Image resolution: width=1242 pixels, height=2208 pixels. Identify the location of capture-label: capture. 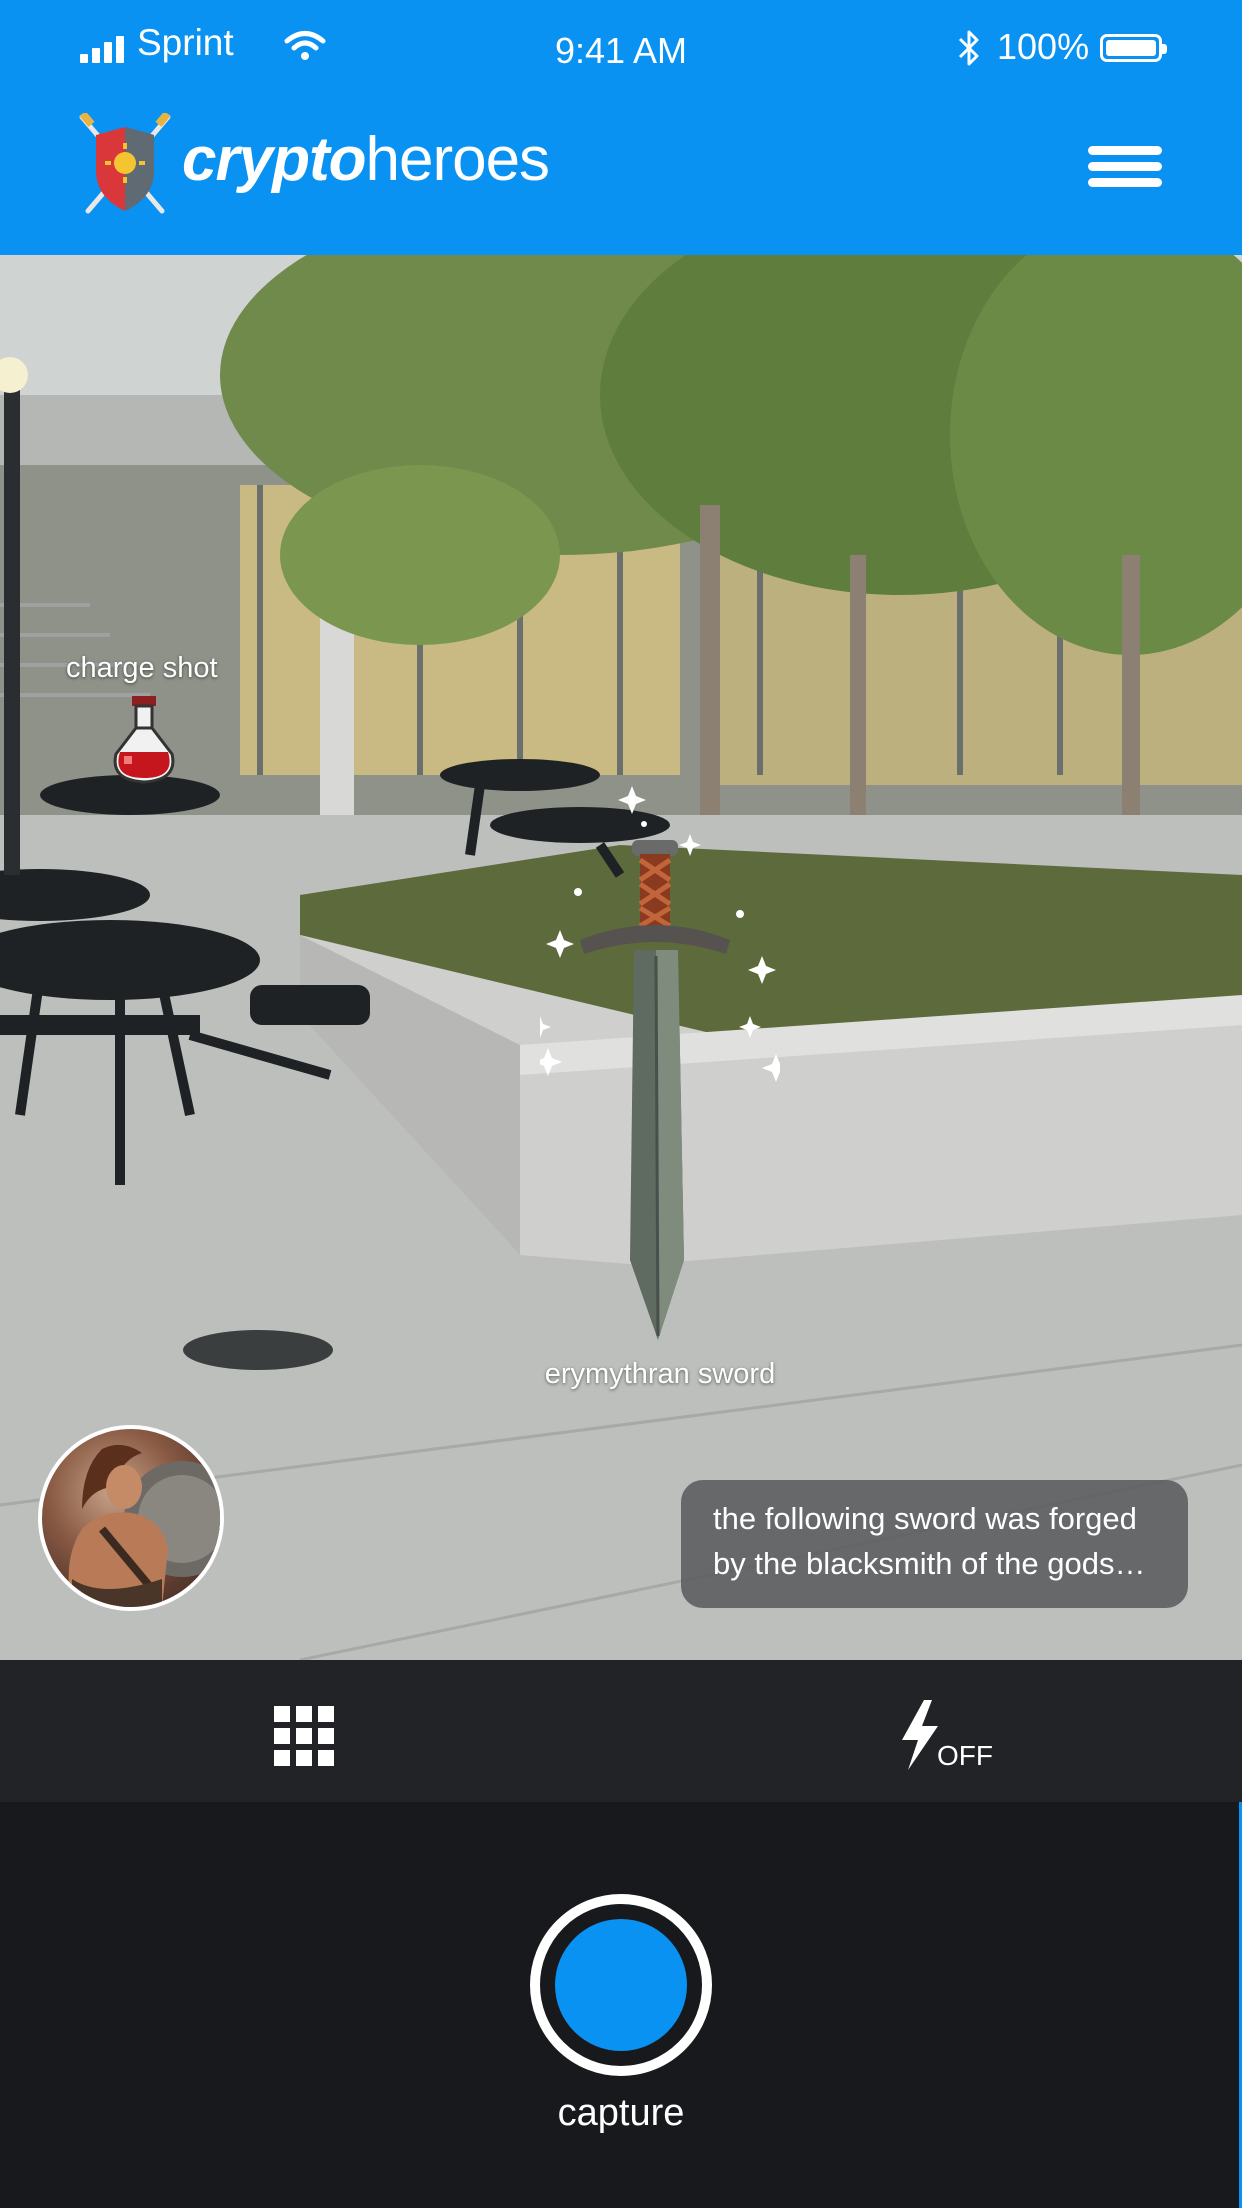
(621, 2113).